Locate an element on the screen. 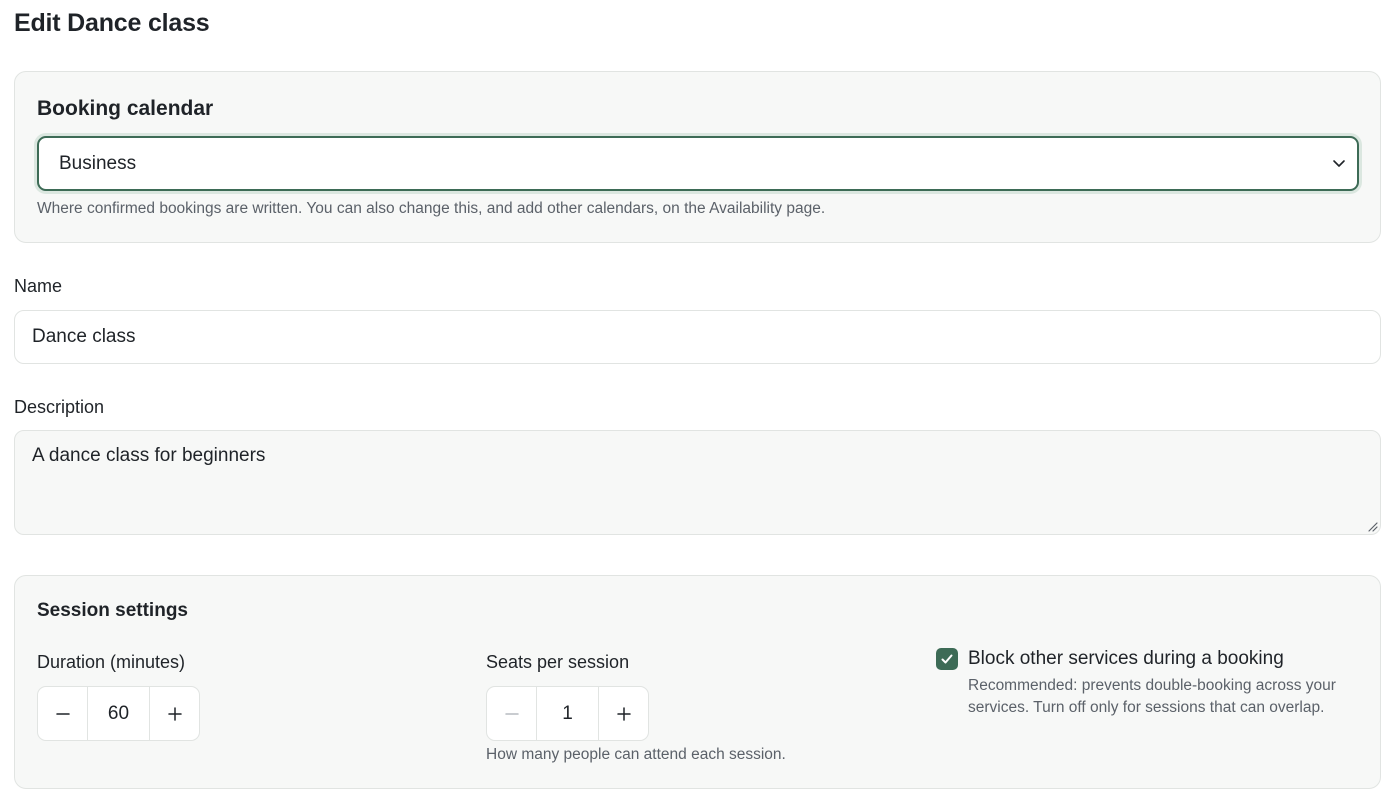 This screenshot has width=1400, height=812. duration-decrement-button is located at coordinates (62, 713).